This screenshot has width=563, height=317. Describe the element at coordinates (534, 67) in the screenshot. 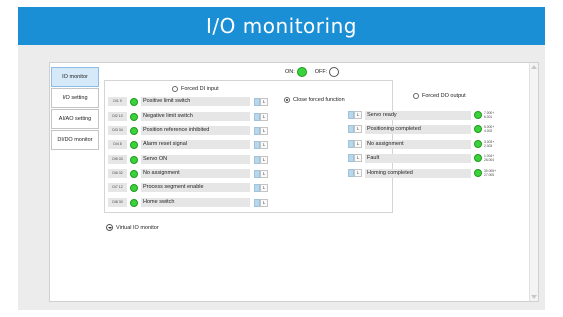

I see `scroll-up-icon` at that location.